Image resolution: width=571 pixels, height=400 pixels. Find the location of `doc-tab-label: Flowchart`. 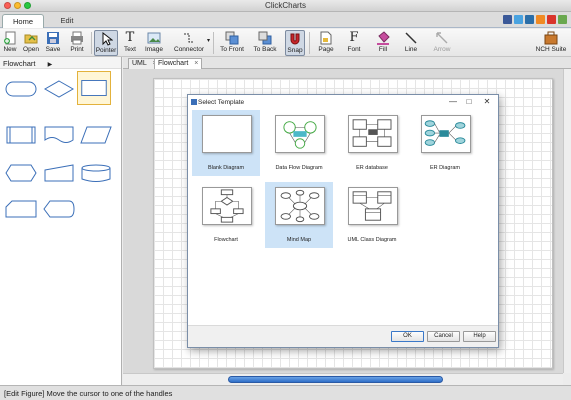

doc-tab-label: Flowchart is located at coordinates (173, 63).